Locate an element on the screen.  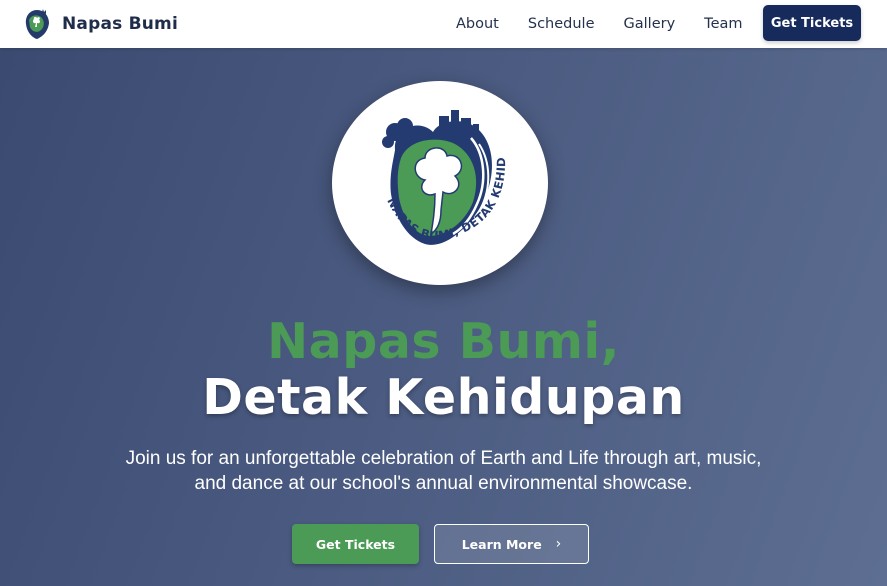
brand-name: Napas Bumi is located at coordinates (120, 24).